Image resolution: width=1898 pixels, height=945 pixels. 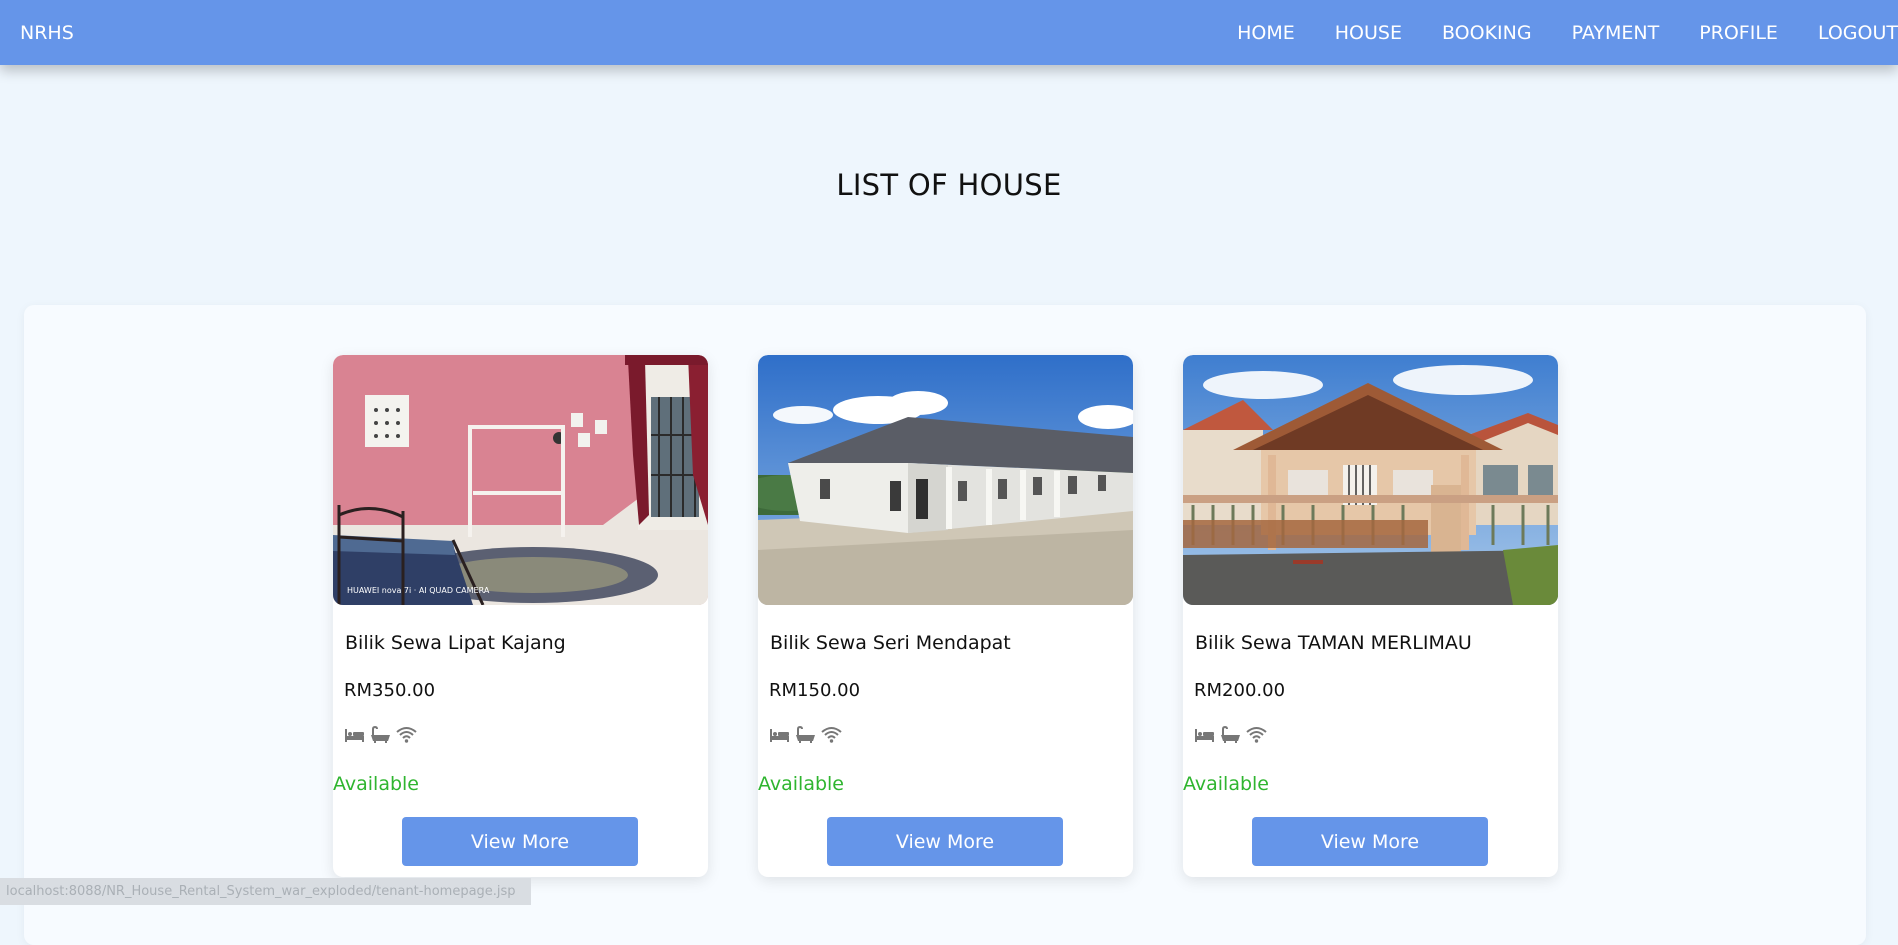 What do you see at coordinates (390, 690) in the screenshot?
I see `house-price: RM350.00` at bounding box center [390, 690].